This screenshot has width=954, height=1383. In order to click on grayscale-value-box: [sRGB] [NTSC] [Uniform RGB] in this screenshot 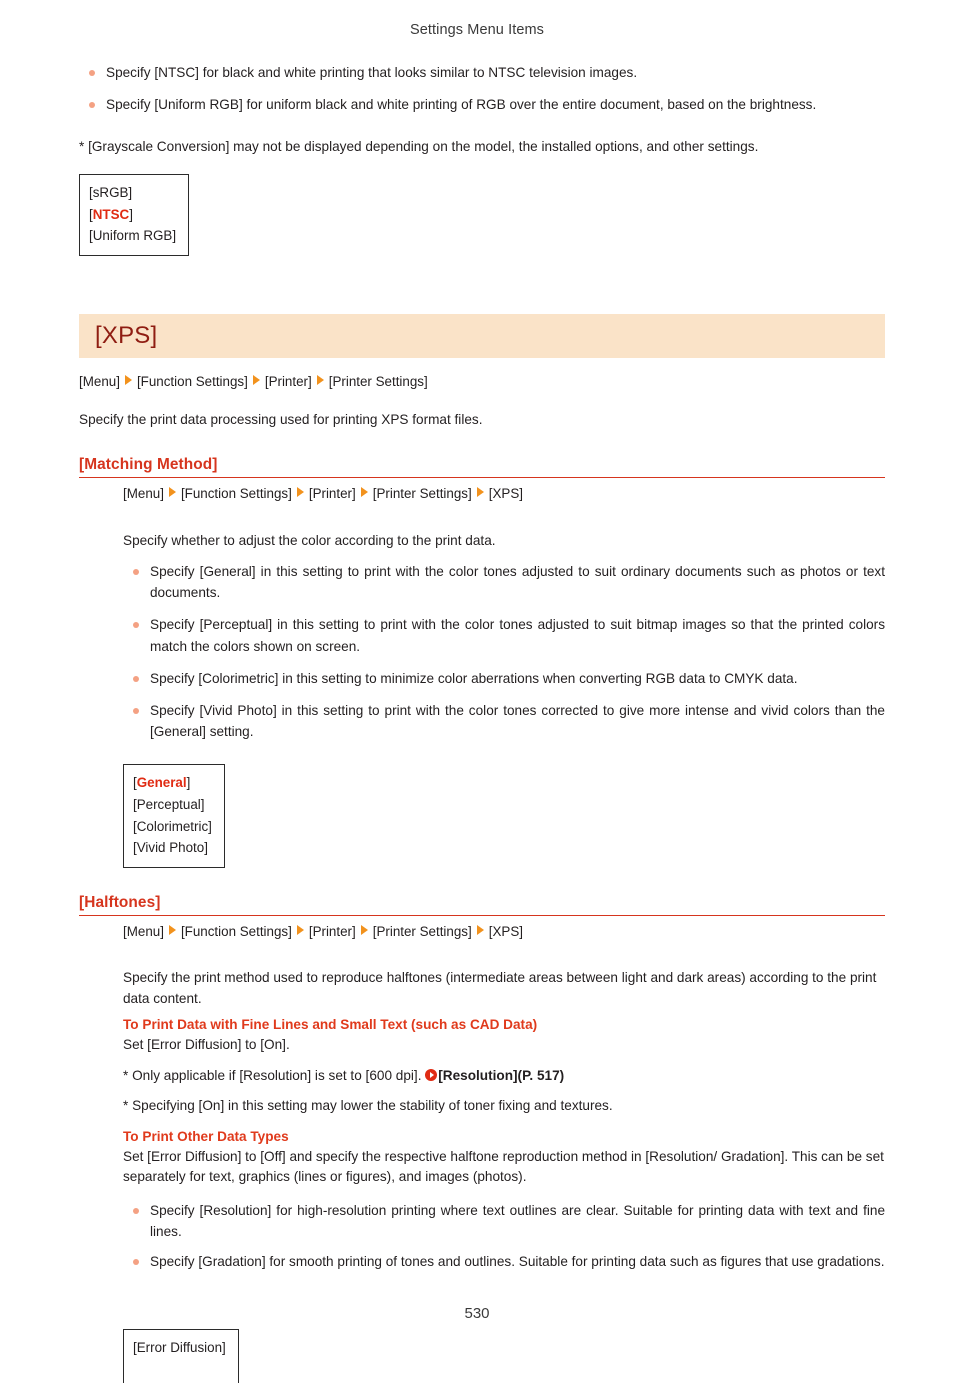, I will do `click(134, 214)`.